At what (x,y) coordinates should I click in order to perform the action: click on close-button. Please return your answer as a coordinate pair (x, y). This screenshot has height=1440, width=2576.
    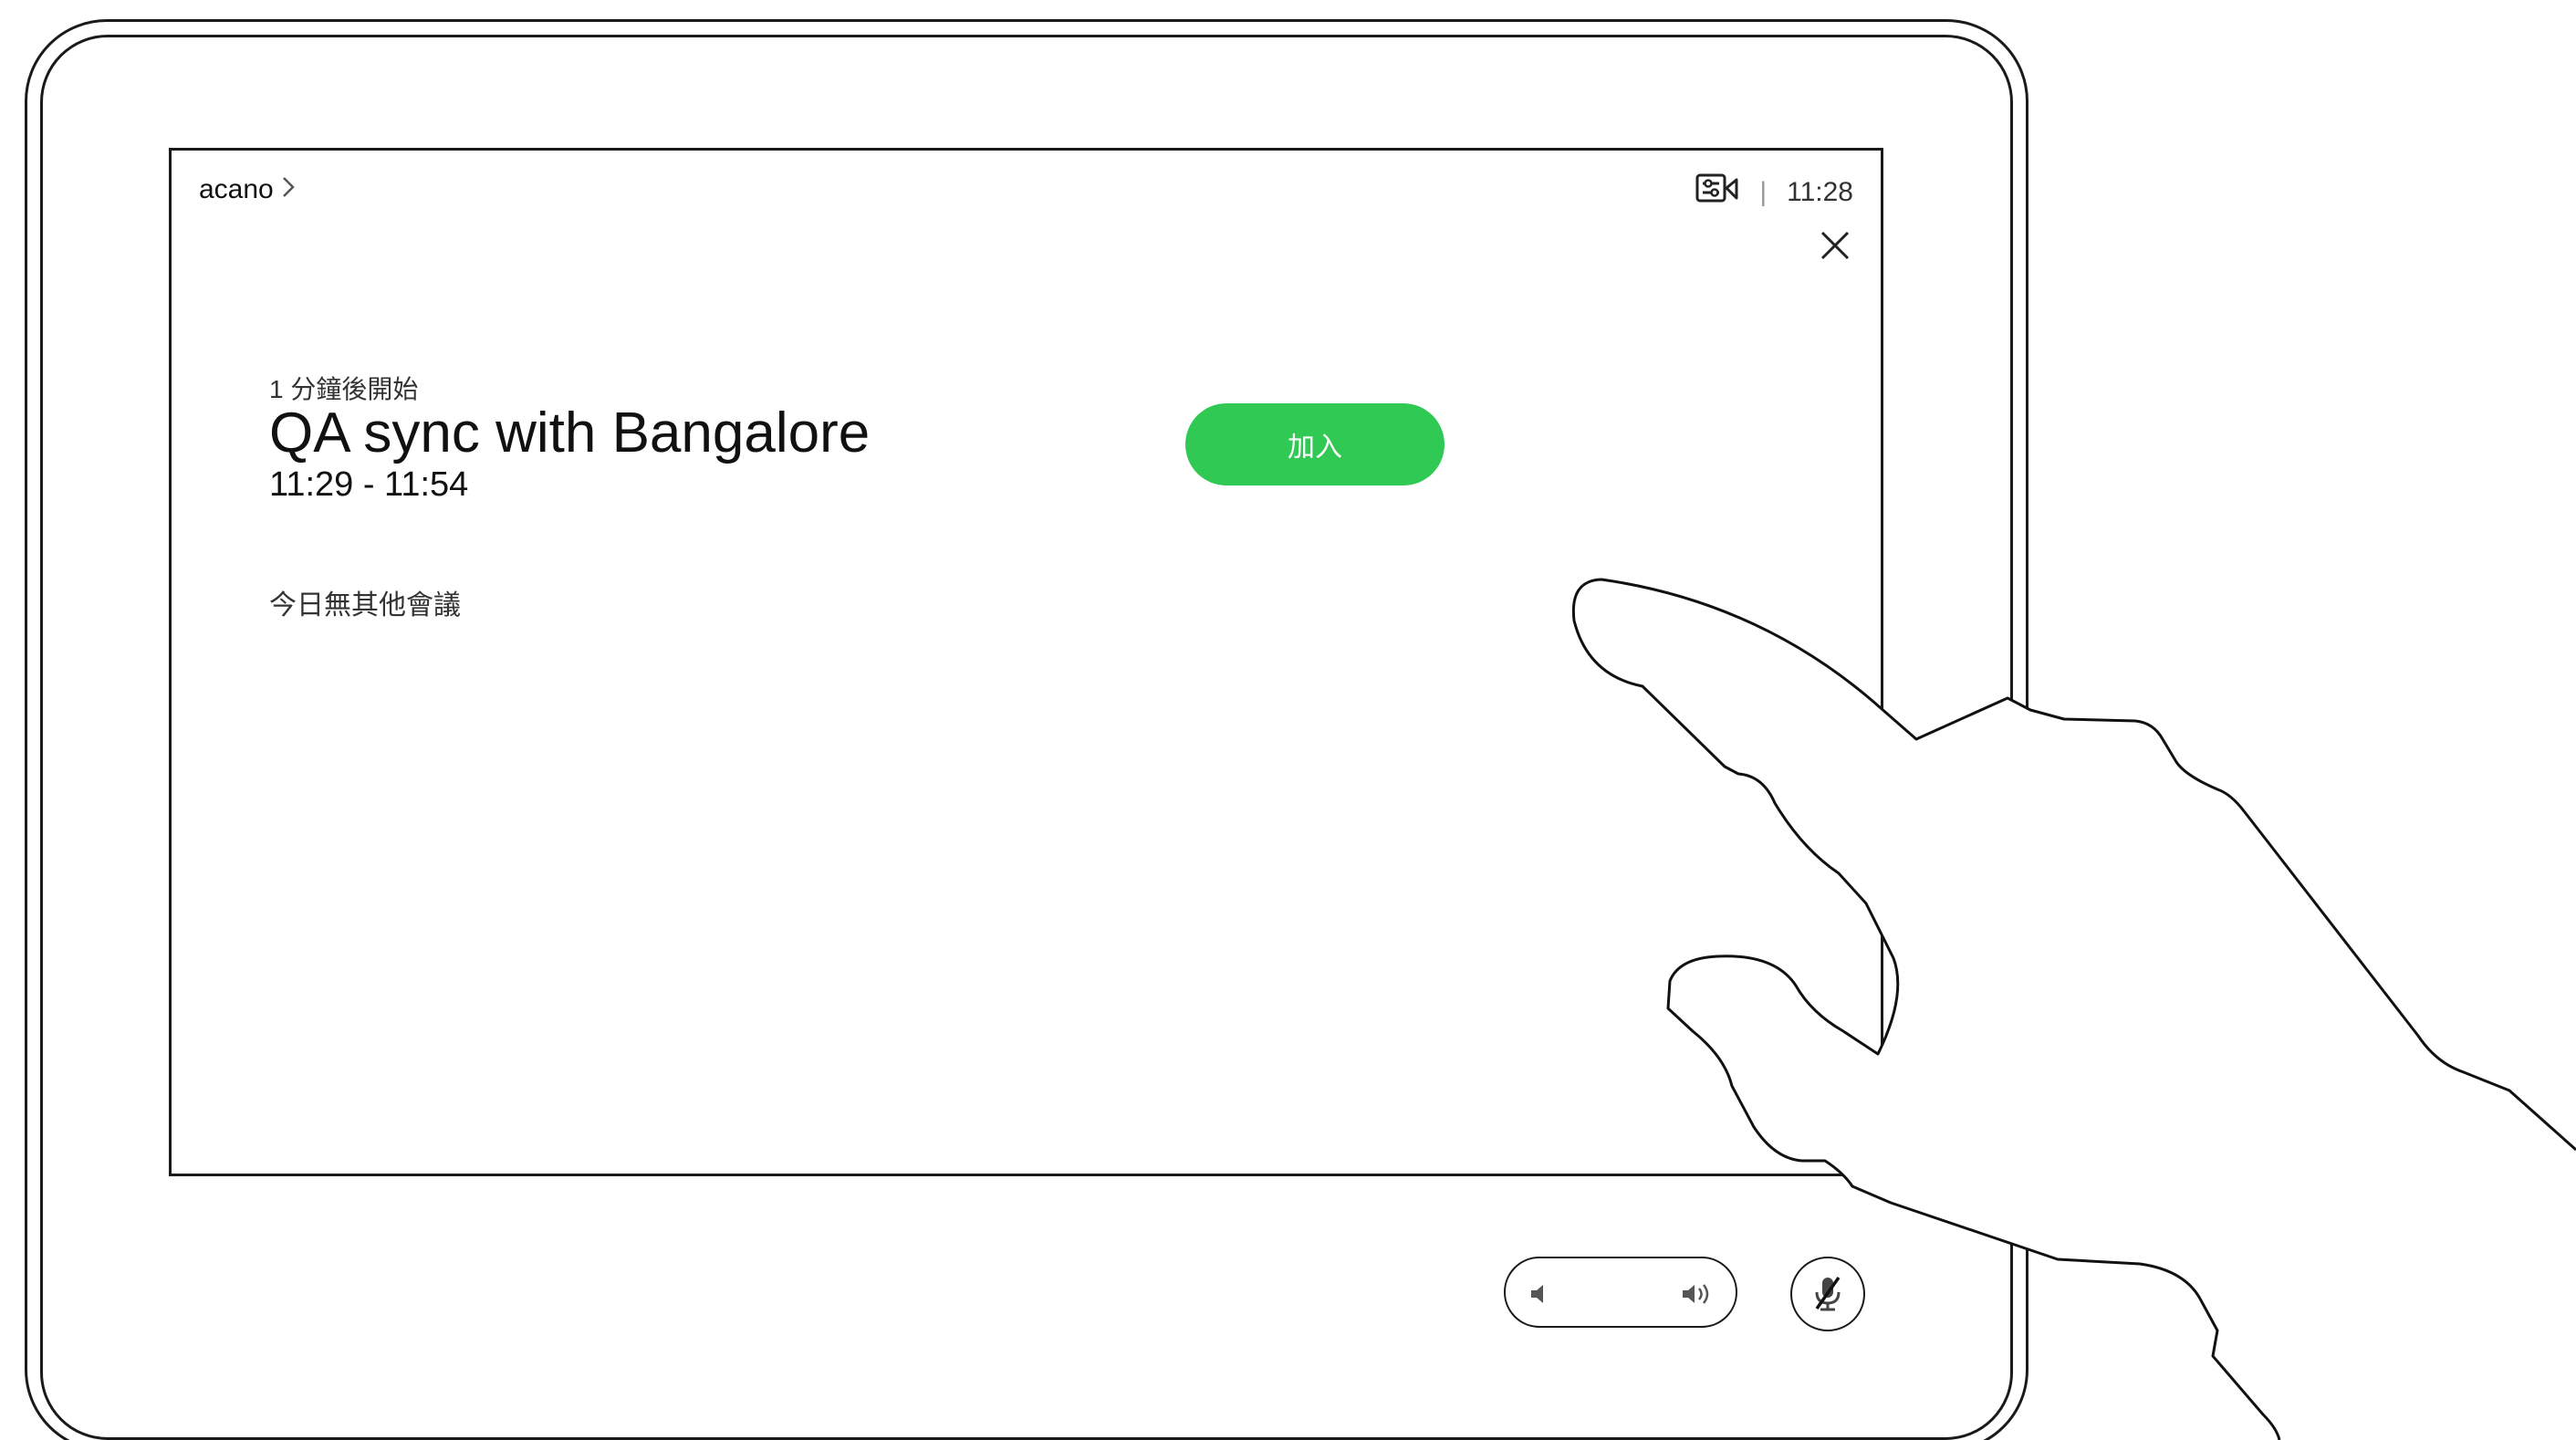
    Looking at the image, I should click on (1835, 245).